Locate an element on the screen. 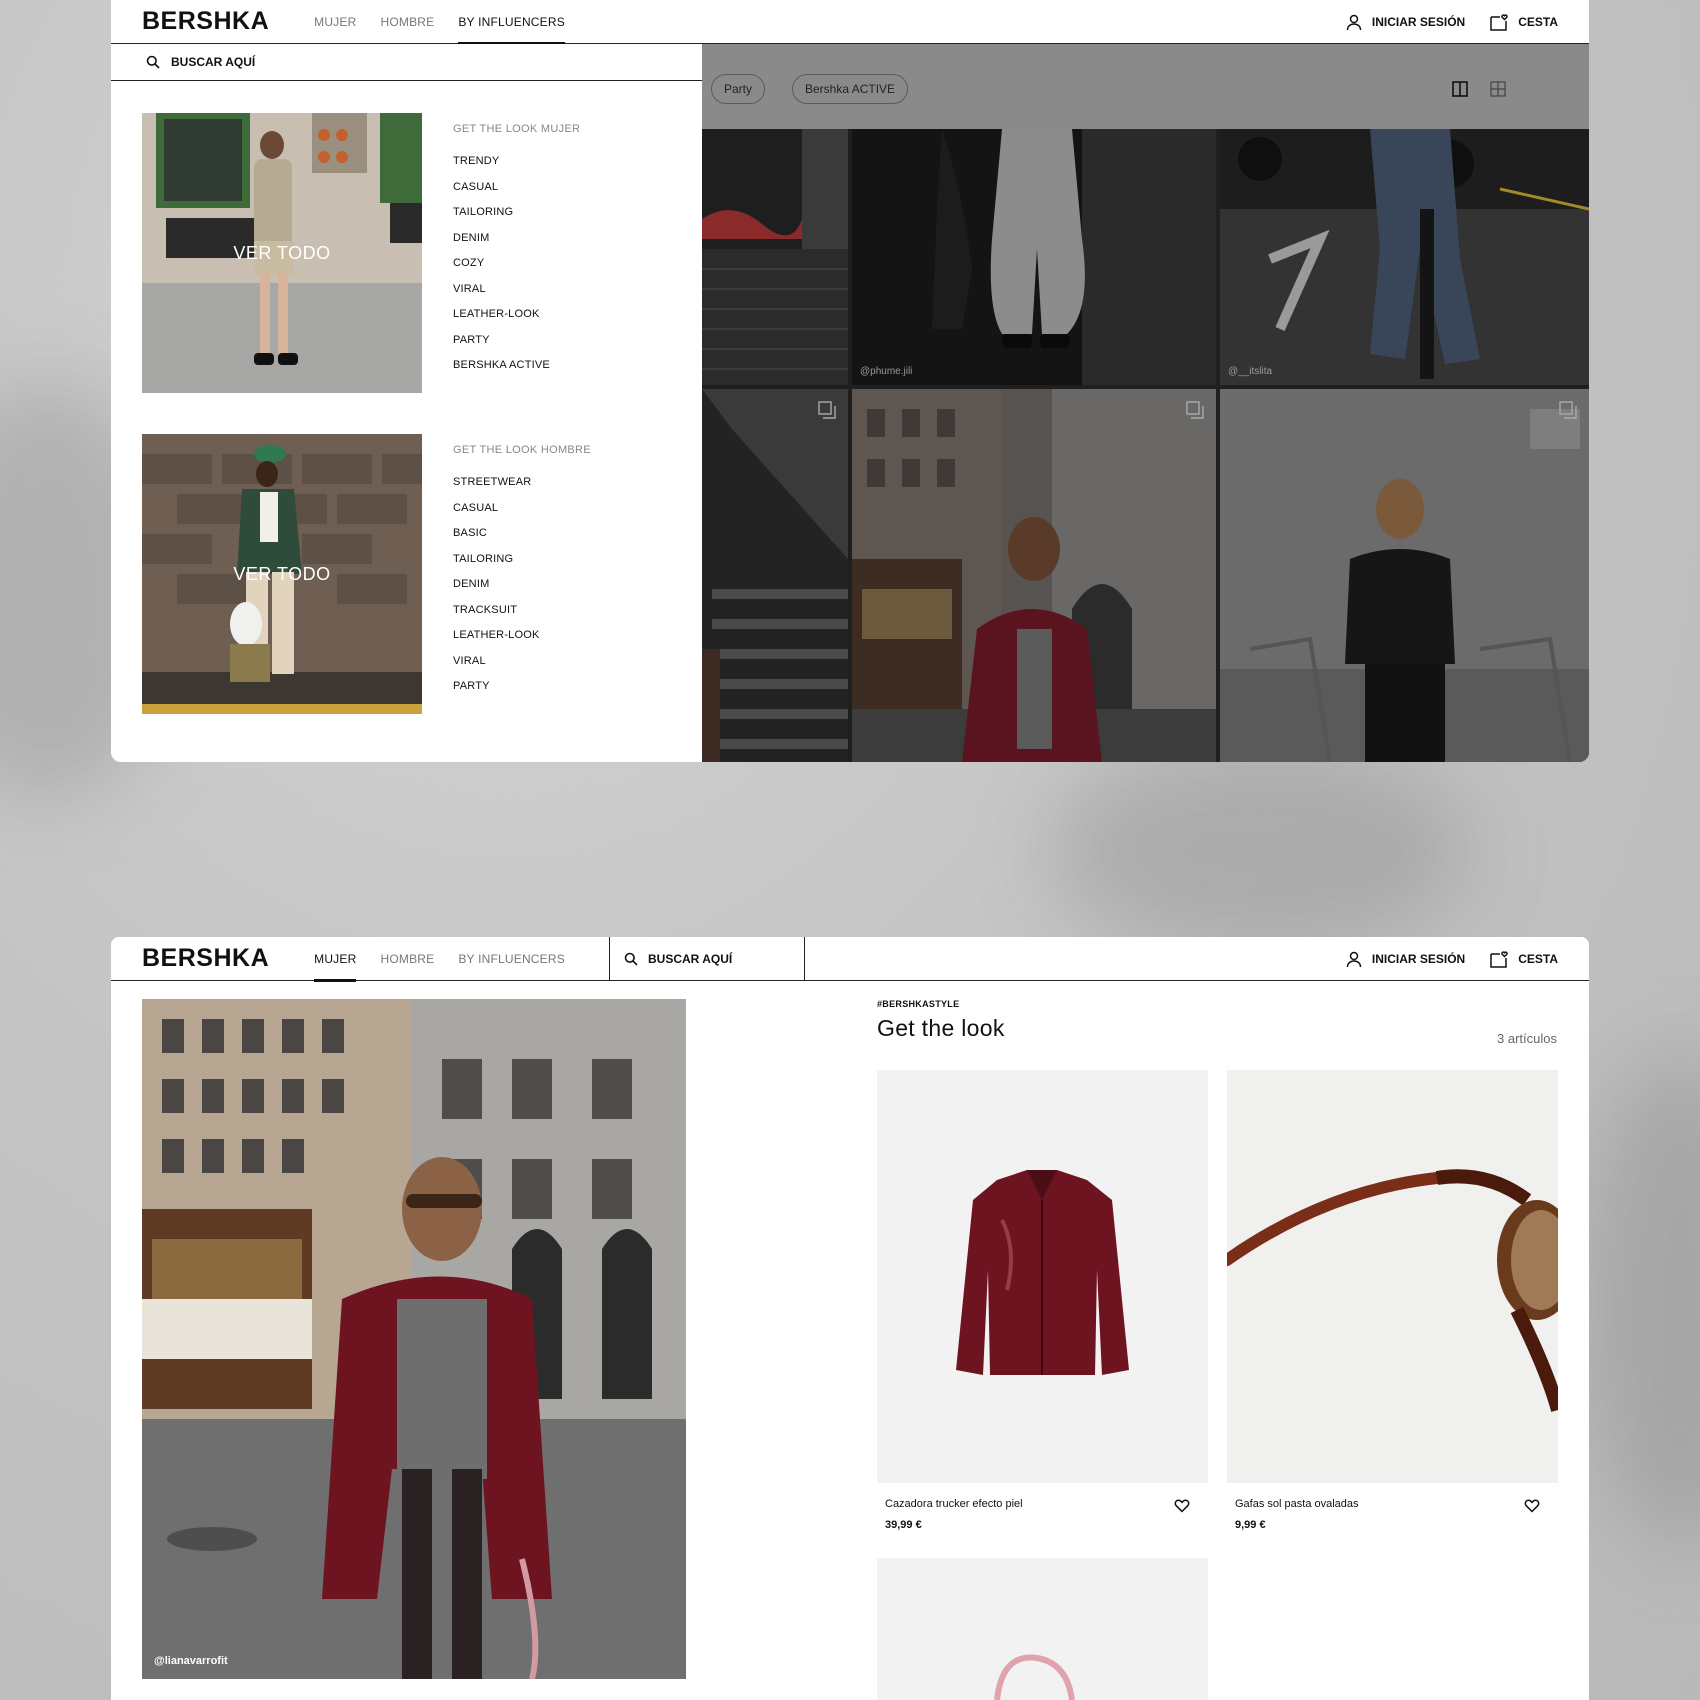 This screenshot has height=1700, width=1700. menu-item-tracksuit: TRACKSUIT is located at coordinates (522, 617).